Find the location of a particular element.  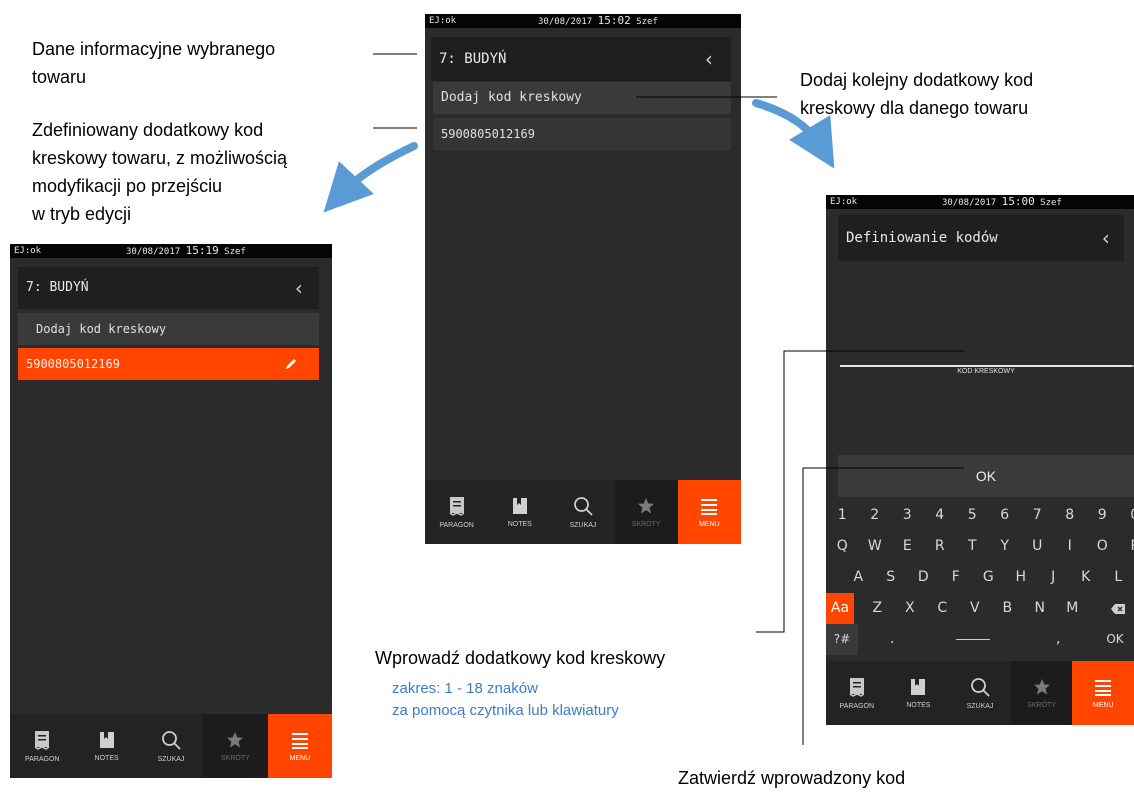

connector-confirm is located at coordinates (883, 606).